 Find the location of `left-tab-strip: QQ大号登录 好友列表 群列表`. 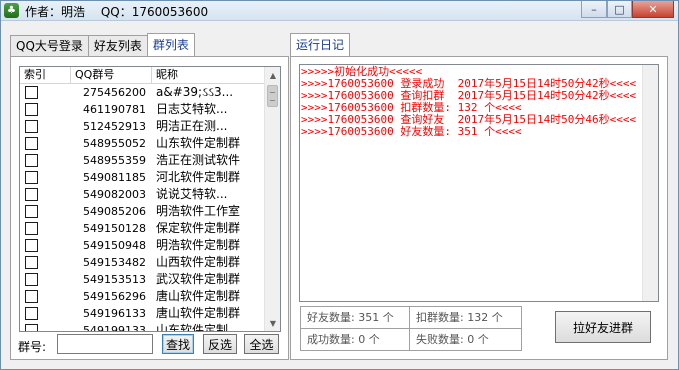

left-tab-strip: QQ大号登录 好友列表 群列表 is located at coordinates (102, 45).